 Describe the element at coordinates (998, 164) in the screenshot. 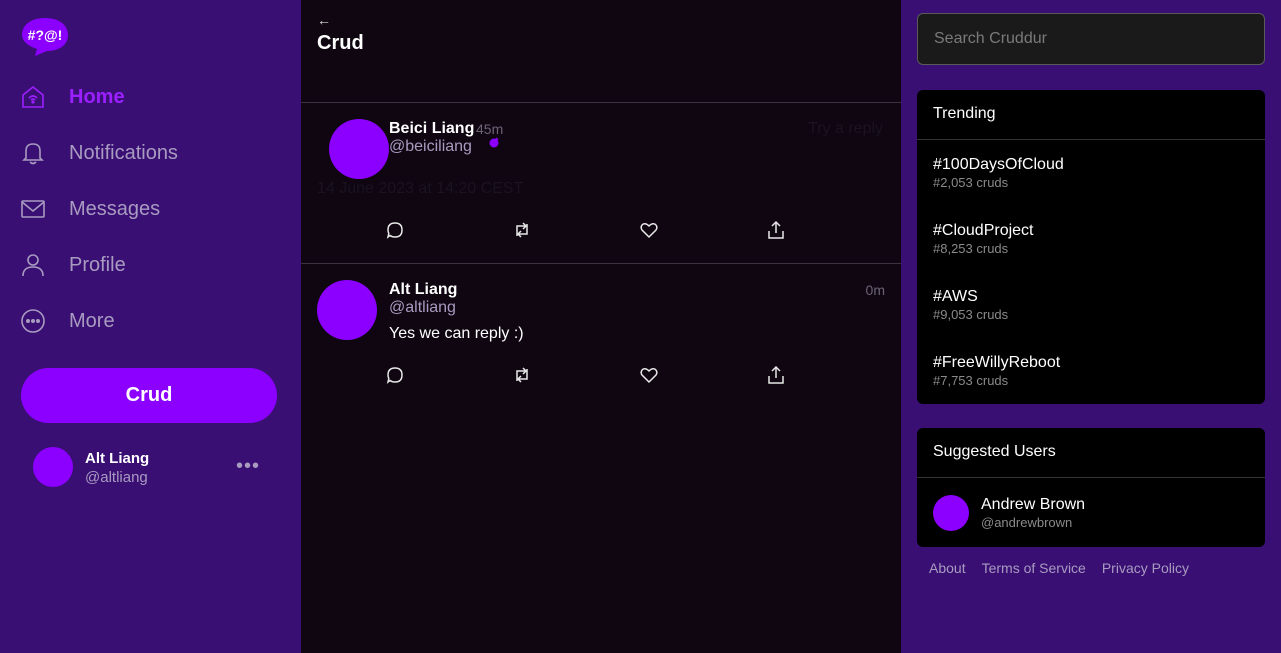

I see `trending-tag: #100DaysOfCloud` at that location.